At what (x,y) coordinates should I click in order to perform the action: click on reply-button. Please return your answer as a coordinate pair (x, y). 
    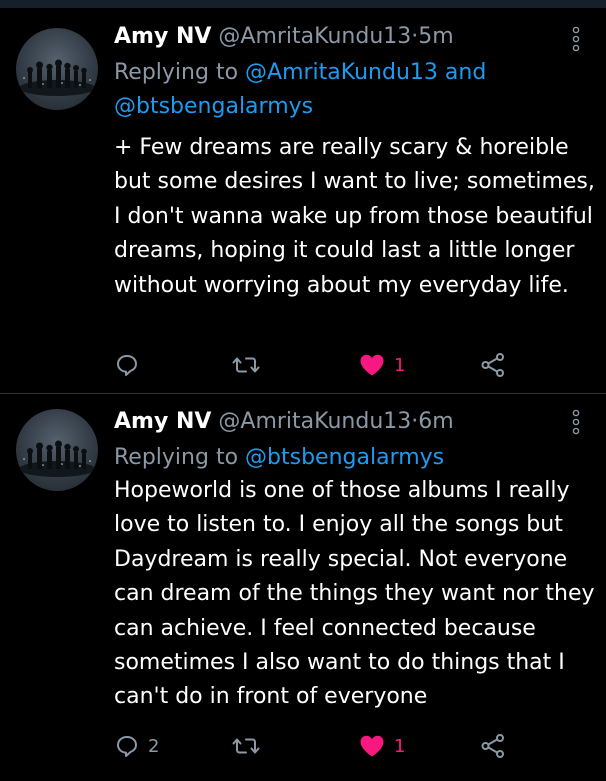
    Looking at the image, I should click on (127, 365).